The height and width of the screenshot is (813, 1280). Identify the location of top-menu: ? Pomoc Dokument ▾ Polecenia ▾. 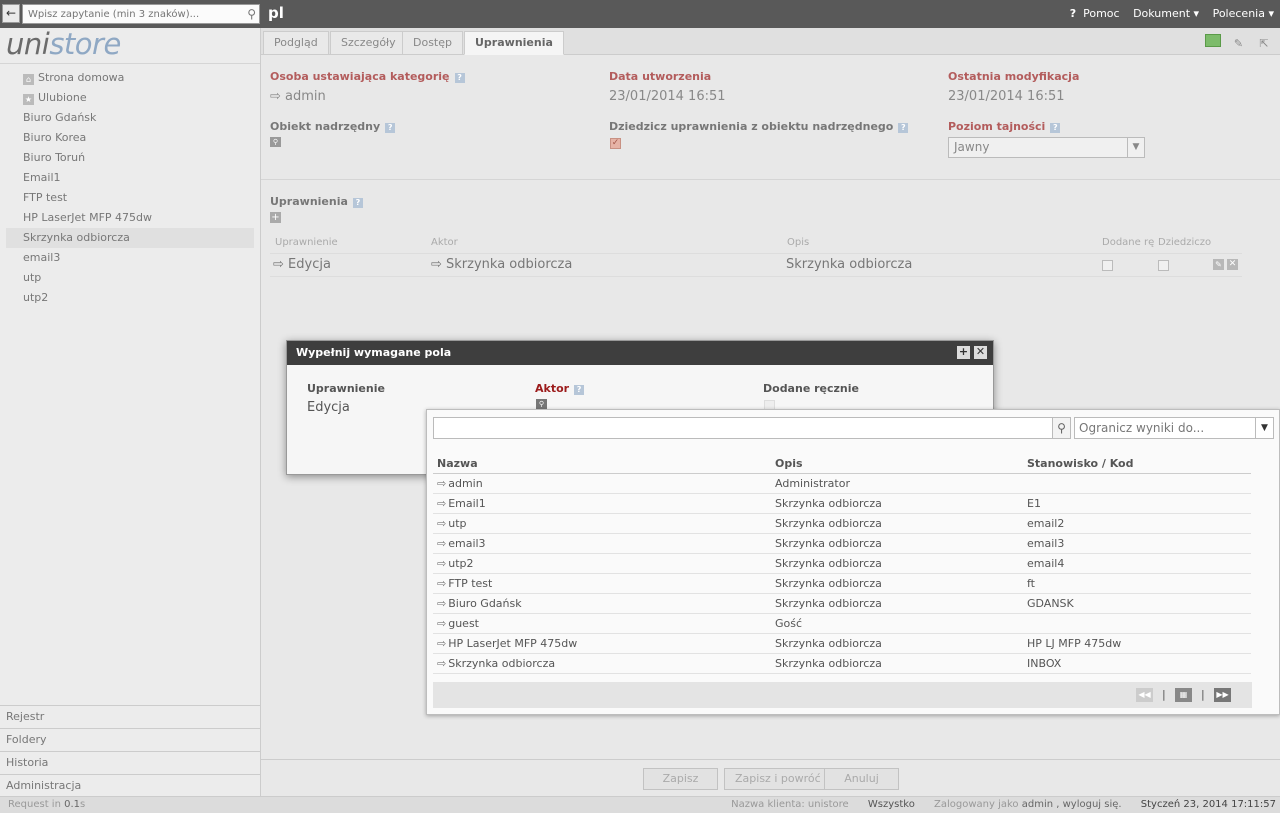
(1167, 13).